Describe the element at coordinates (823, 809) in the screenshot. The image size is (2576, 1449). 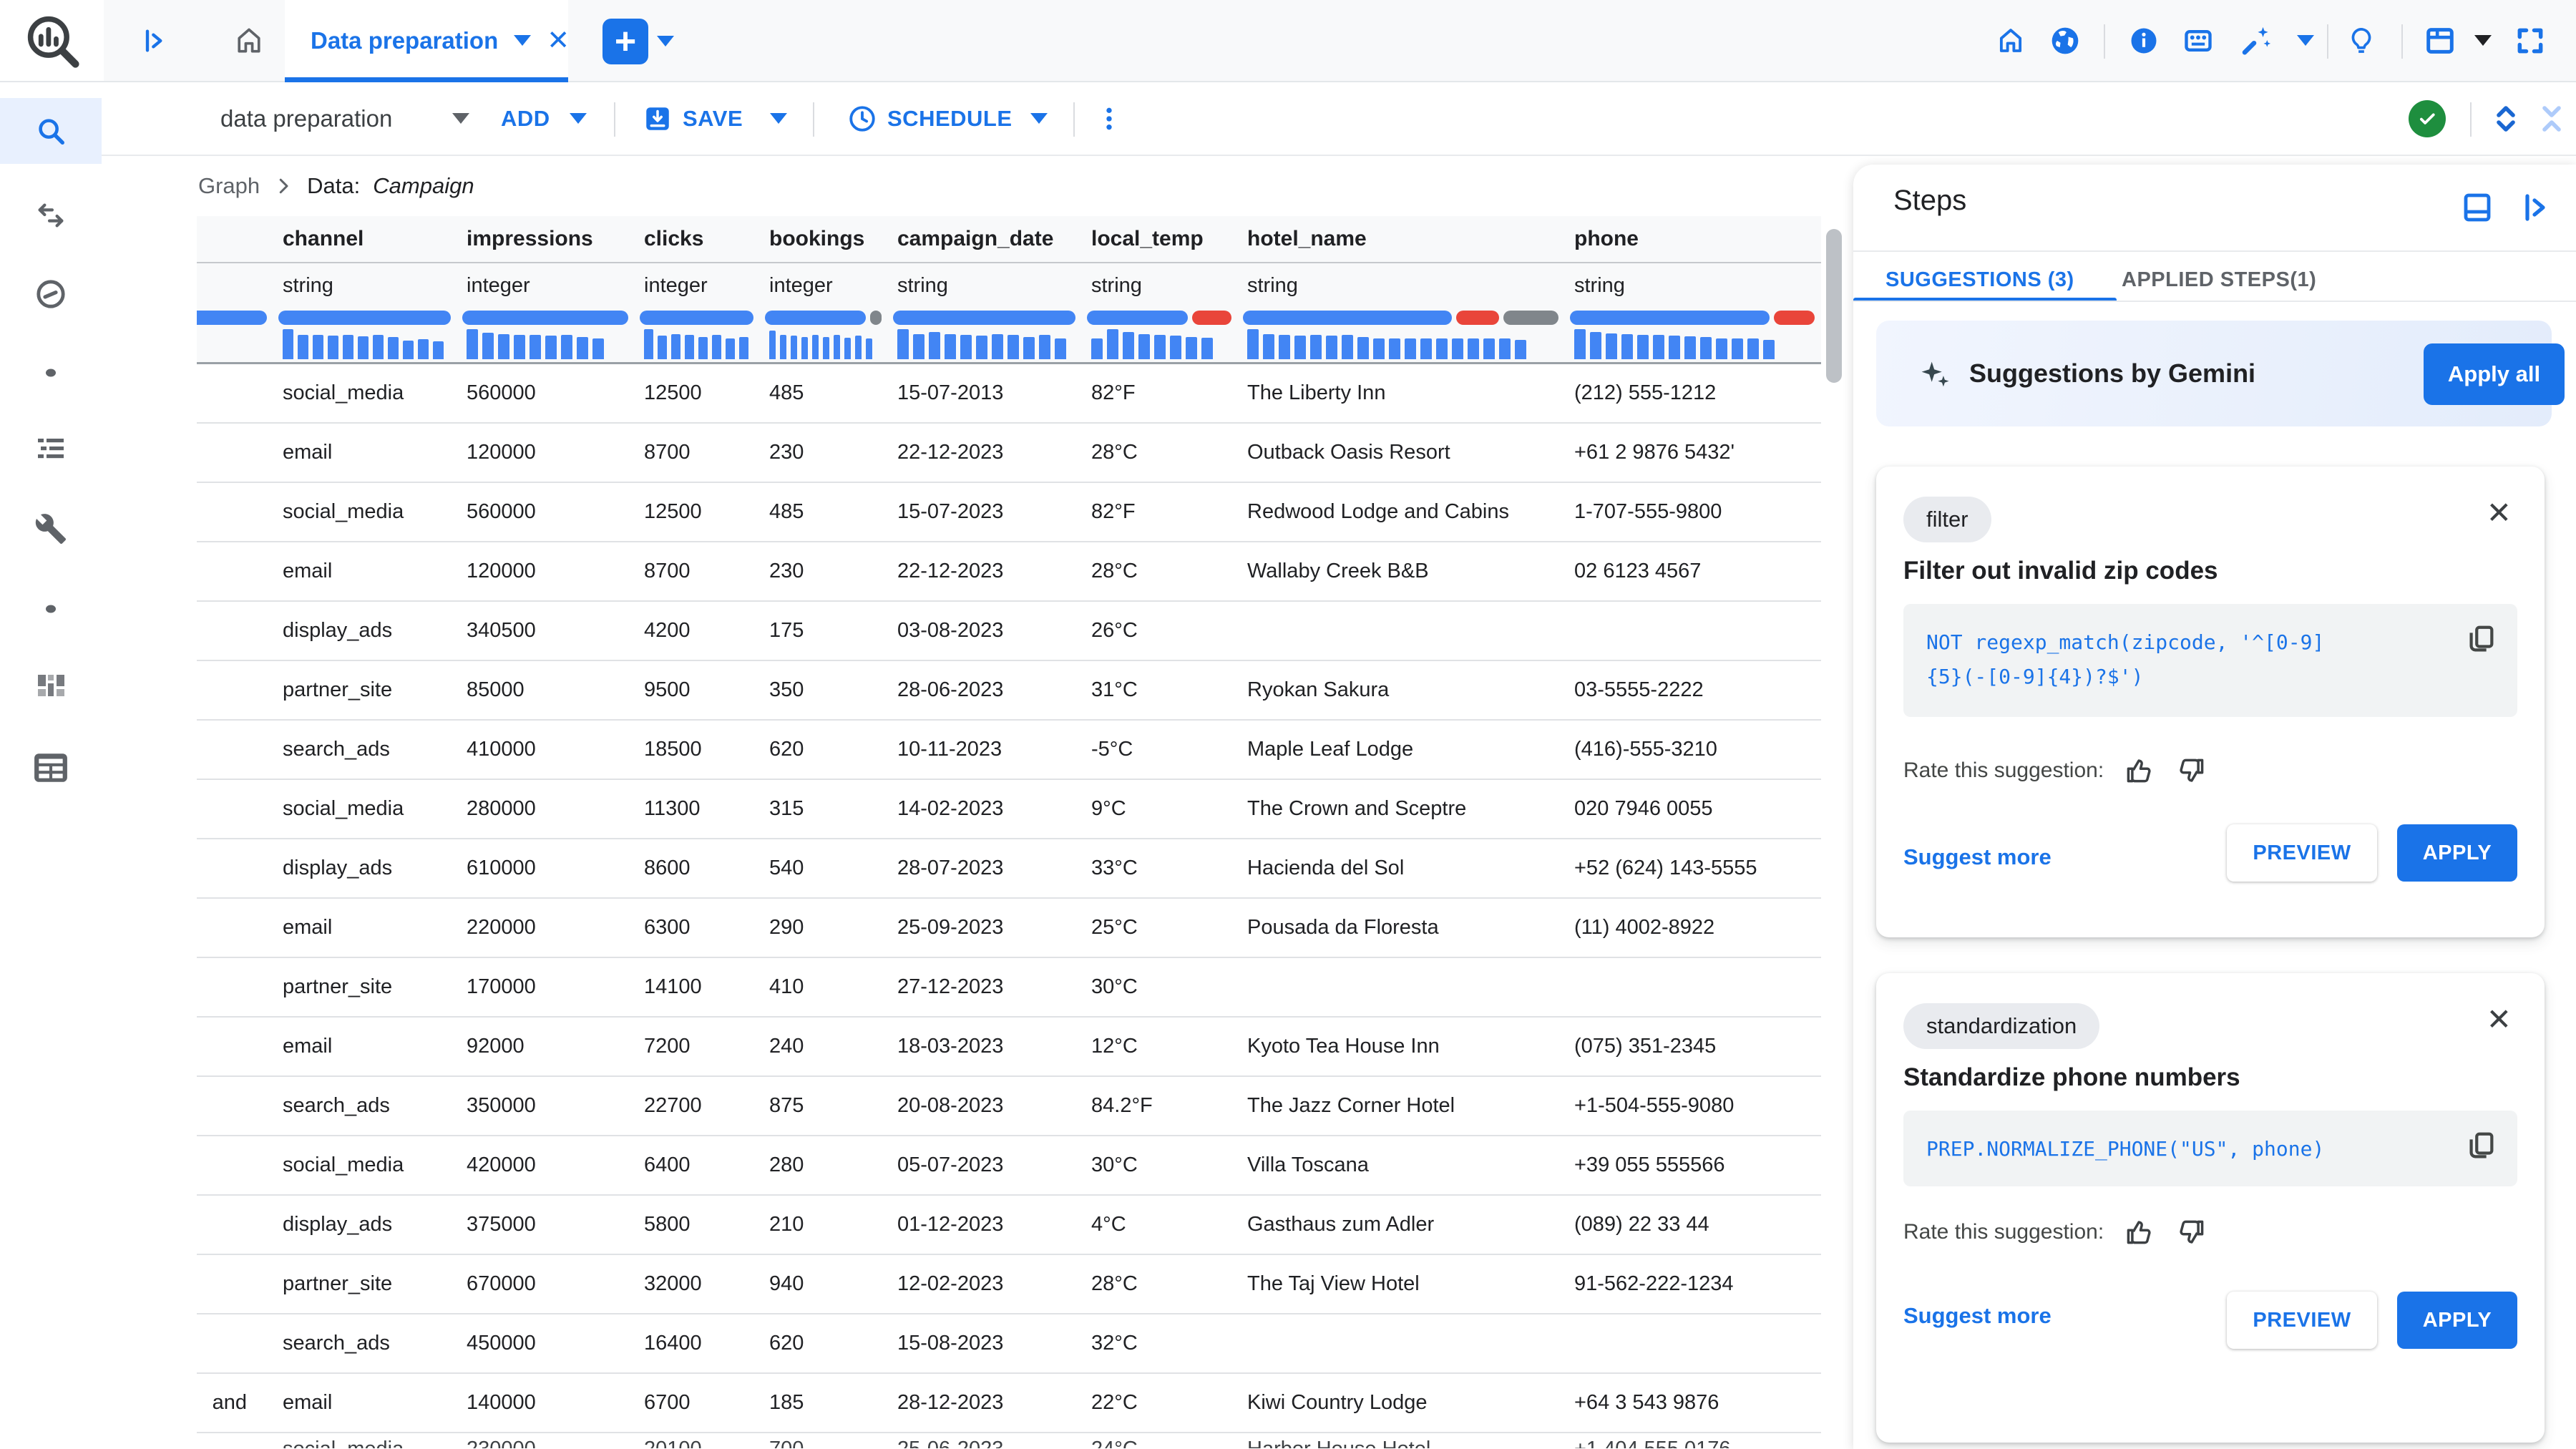
I see `table-cell: 315` at that location.